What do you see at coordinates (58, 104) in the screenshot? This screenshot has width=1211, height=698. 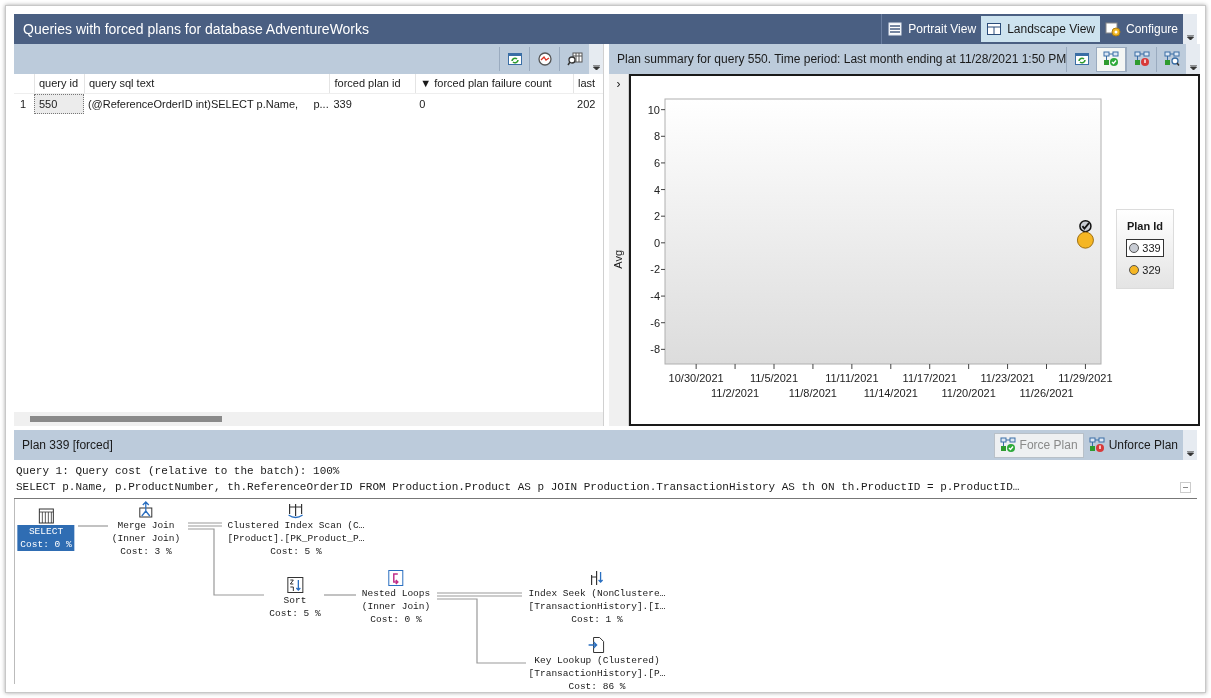 I see `table-cell: 550` at bounding box center [58, 104].